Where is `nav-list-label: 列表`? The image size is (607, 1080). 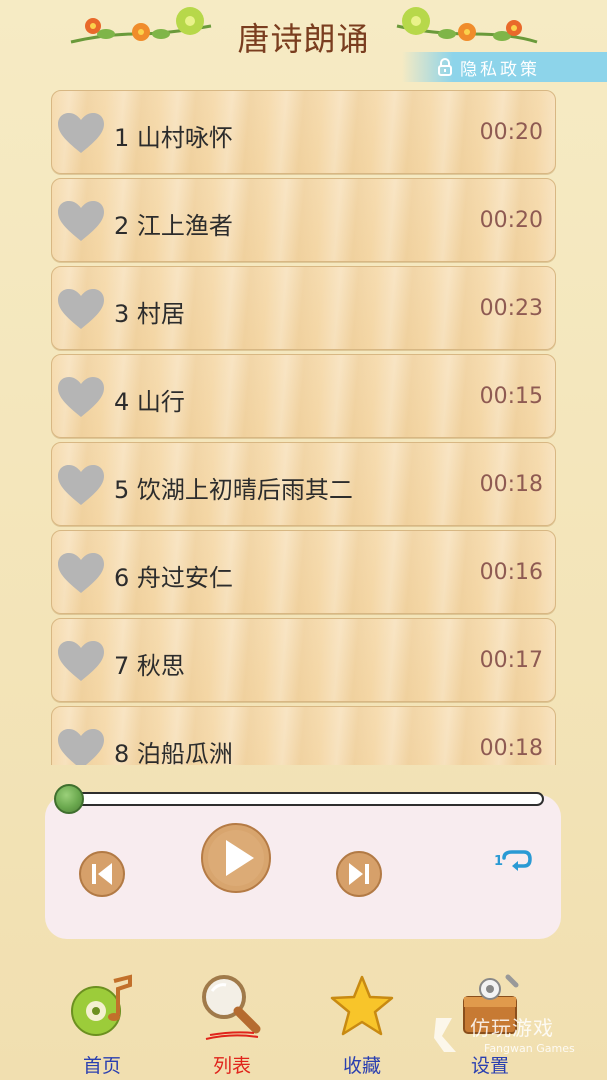 nav-list-label: 列表 is located at coordinates (231, 1066).